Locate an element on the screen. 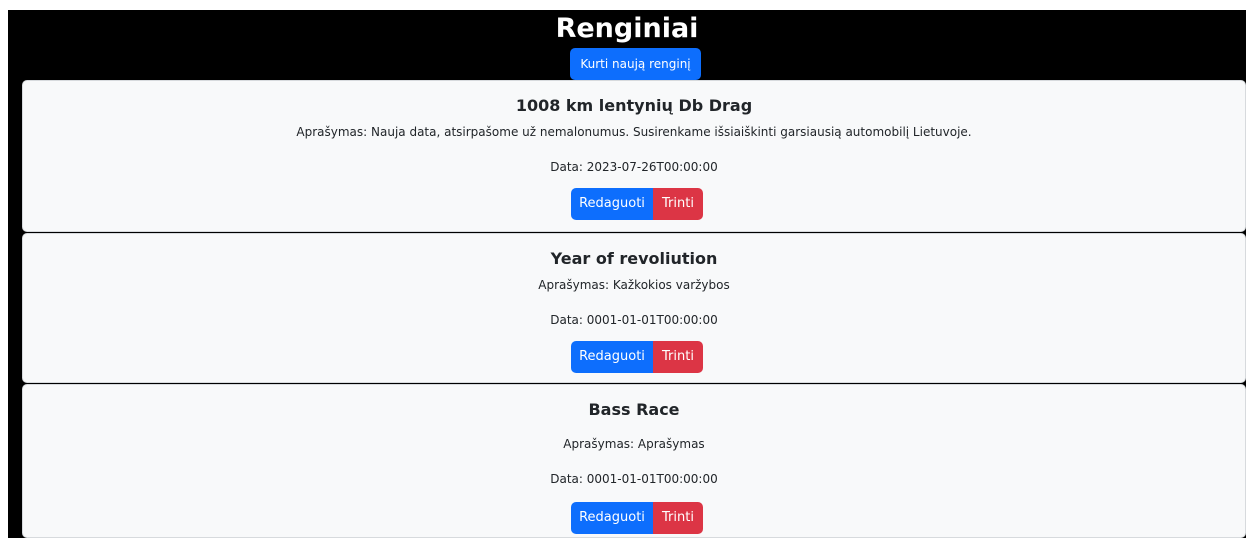 This screenshot has height=538, width=1246. event-title: 1008 km lentynių Db Drag is located at coordinates (634, 105).